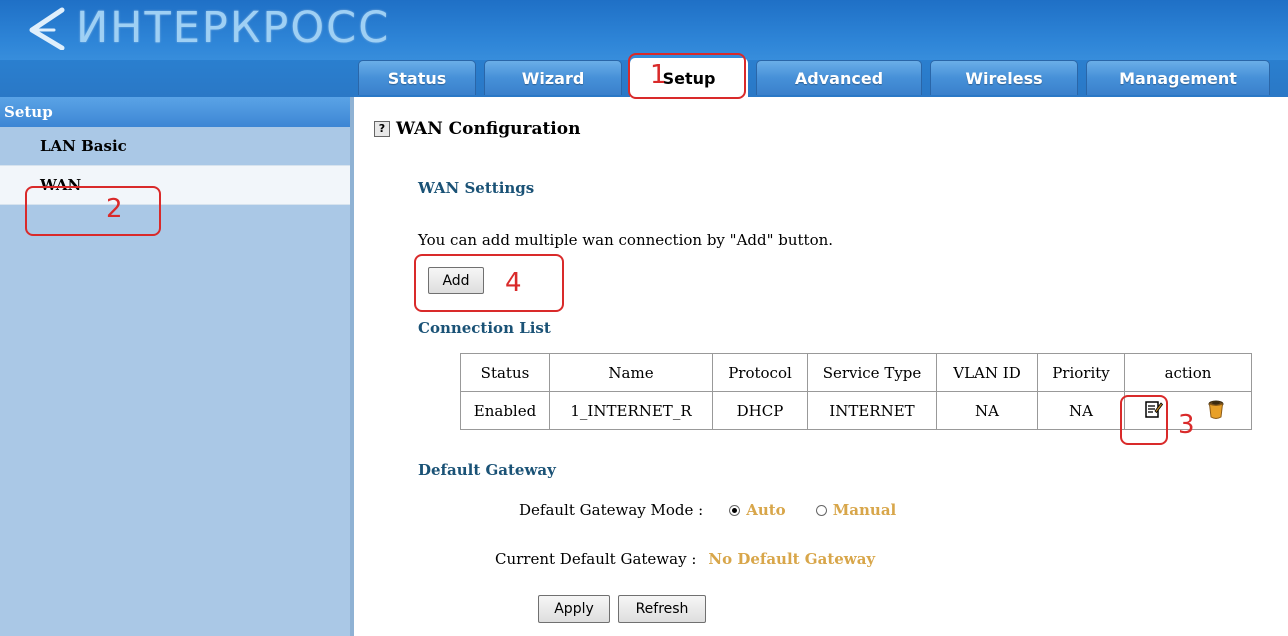 The image size is (1288, 636). What do you see at coordinates (114, 209) in the screenshot?
I see `annotation-number-2: 2` at bounding box center [114, 209].